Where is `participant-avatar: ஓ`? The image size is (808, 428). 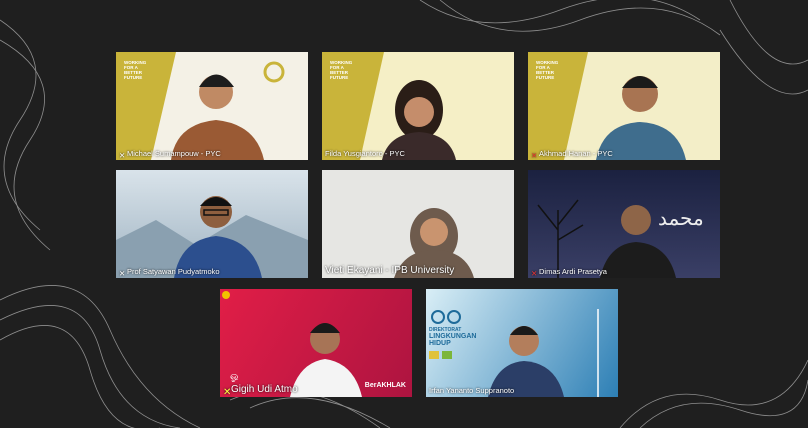
participant-avatar: ஓ is located at coordinates (292, 344).